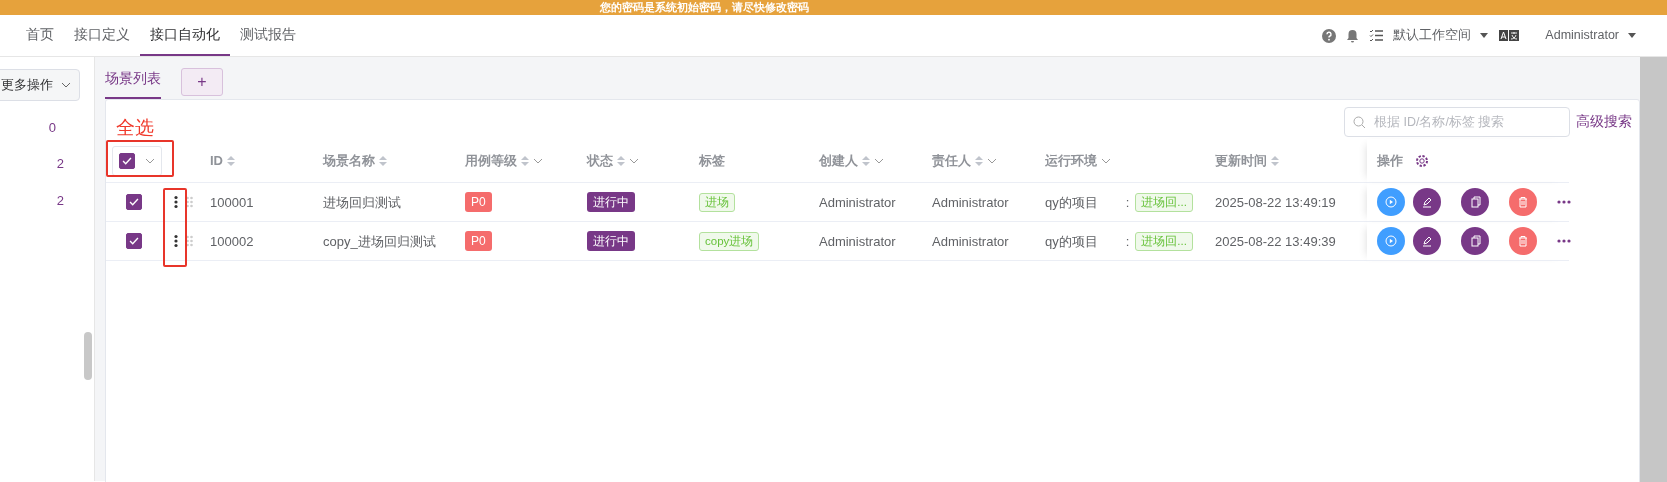 This screenshot has height=482, width=1667. Describe the element at coordinates (202, 82) in the screenshot. I see `add-tab-button: +` at that location.